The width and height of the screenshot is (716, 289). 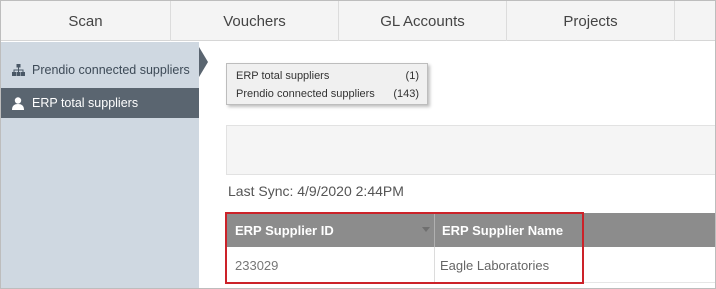 What do you see at coordinates (695, 21) in the screenshot?
I see `tab-more` at bounding box center [695, 21].